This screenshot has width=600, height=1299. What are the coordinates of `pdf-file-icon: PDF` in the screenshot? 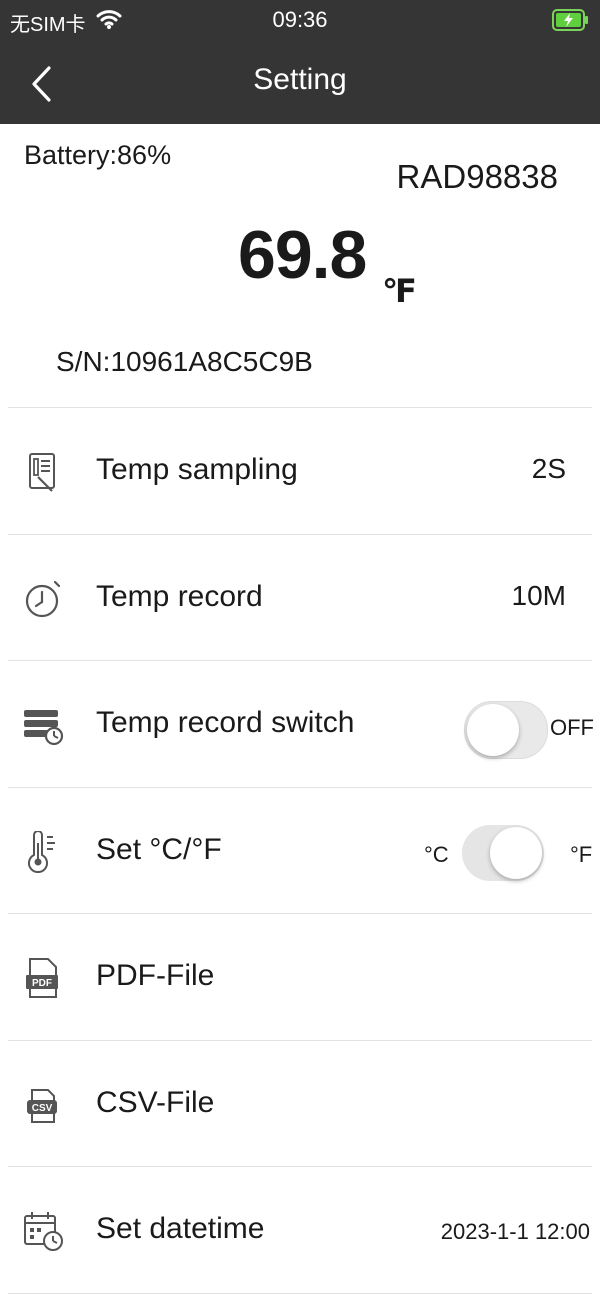 It's located at (42, 978).